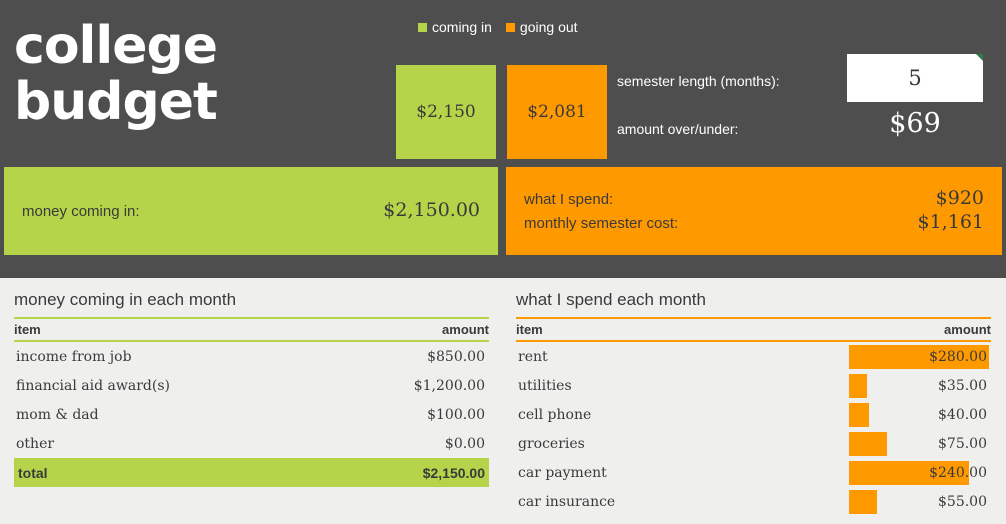  What do you see at coordinates (251, 304) in the screenshot?
I see `income-table-title: money coming in each month` at bounding box center [251, 304].